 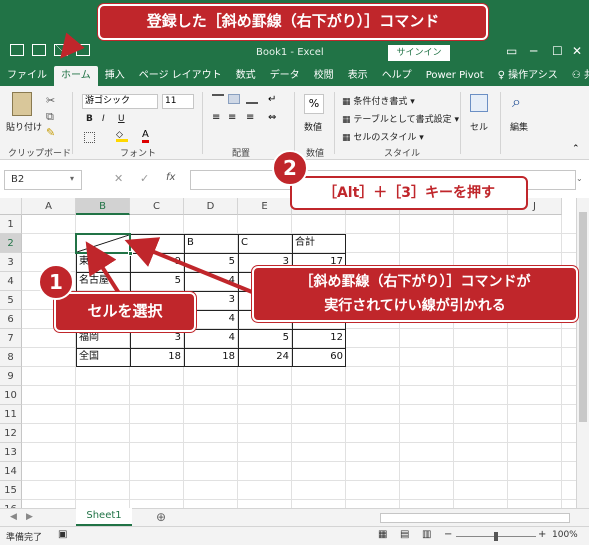 I want to click on row-header-5: 5, so click(x=11, y=300).